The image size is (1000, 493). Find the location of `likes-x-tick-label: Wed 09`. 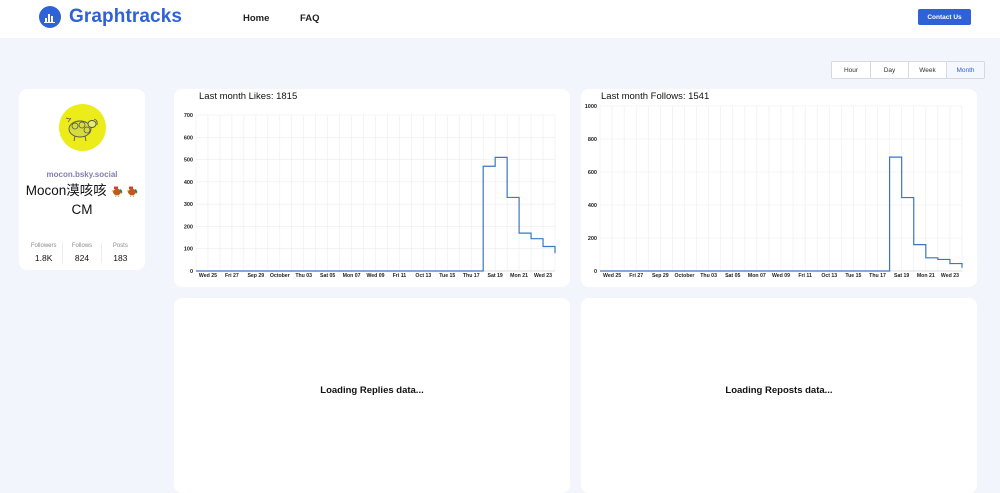

likes-x-tick-label: Wed 09 is located at coordinates (375, 276).